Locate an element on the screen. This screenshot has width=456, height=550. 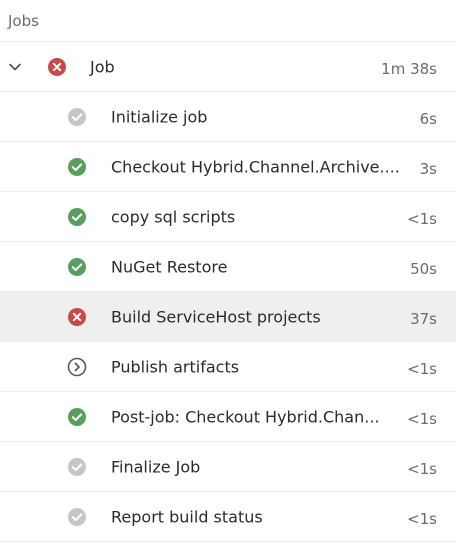
step-duration: 37s is located at coordinates (423, 318).